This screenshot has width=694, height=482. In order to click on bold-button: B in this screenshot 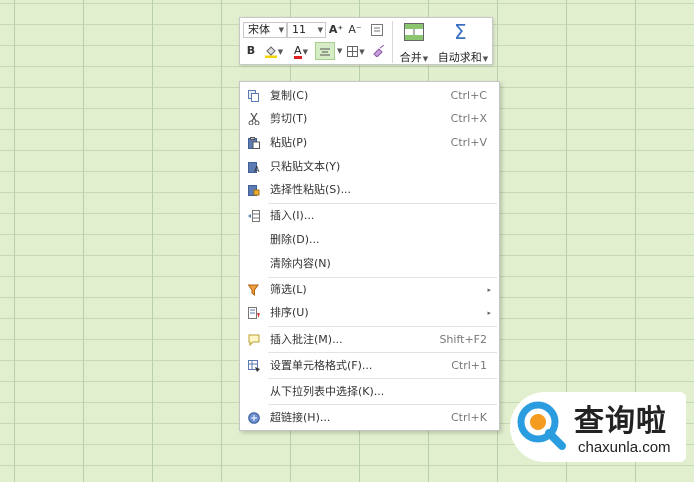, I will do `click(251, 51)`.